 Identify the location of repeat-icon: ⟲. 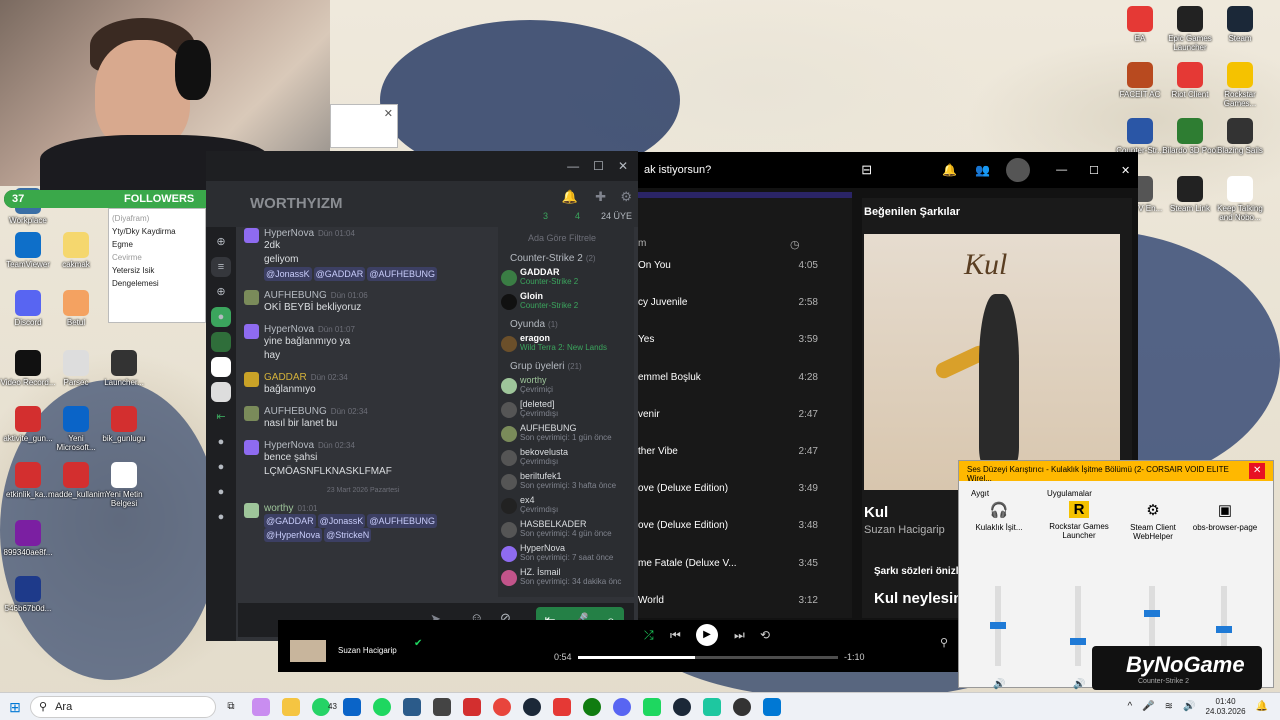
(765, 635).